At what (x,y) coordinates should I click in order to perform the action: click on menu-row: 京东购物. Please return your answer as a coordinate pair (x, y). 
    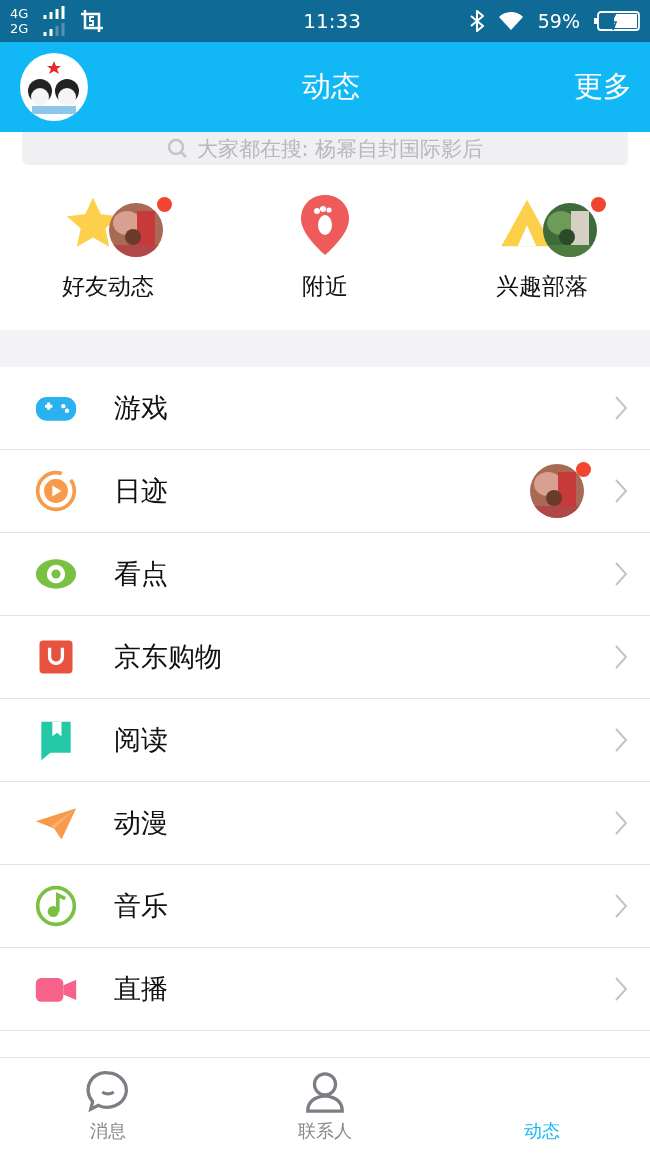
    Looking at the image, I should click on (325, 657).